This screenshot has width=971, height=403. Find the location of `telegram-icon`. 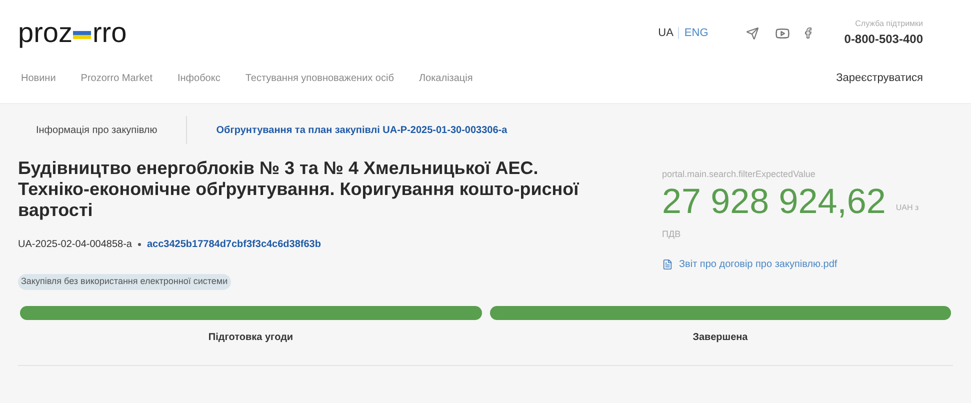

telegram-icon is located at coordinates (753, 33).